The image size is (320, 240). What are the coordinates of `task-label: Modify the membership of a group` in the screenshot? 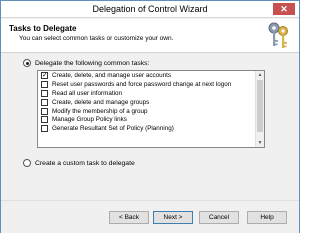 It's located at (100, 111).